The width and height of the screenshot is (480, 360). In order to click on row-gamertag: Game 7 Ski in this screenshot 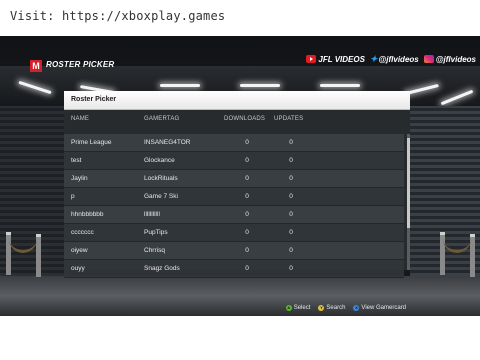, I will do `click(161, 196)`.